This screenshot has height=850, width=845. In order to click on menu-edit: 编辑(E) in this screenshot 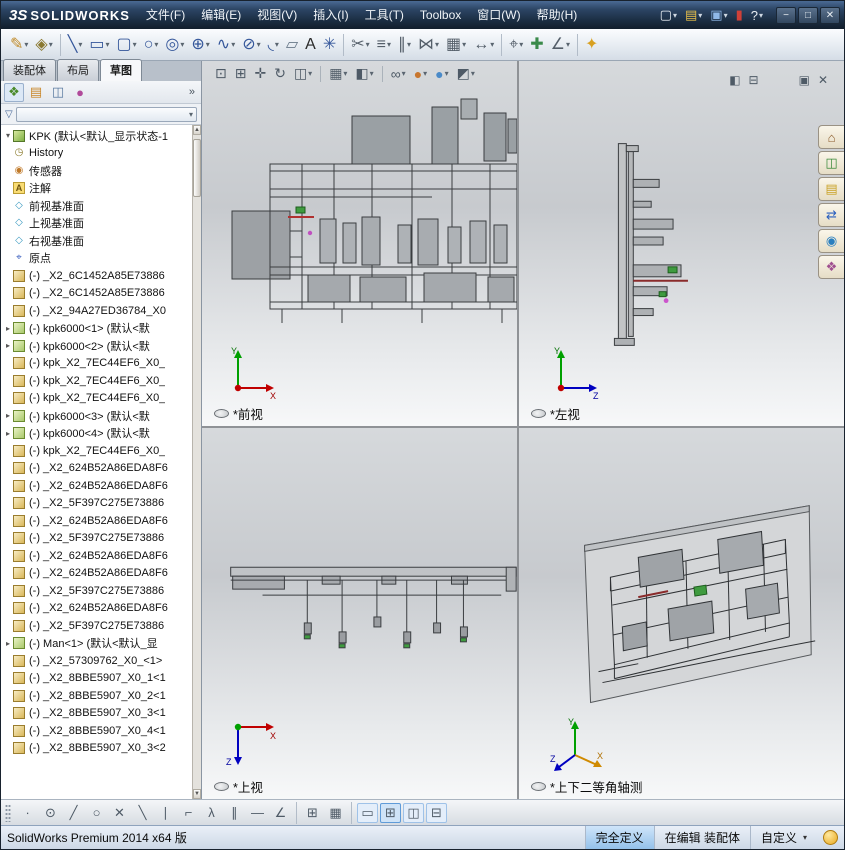, I will do `click(221, 15)`.